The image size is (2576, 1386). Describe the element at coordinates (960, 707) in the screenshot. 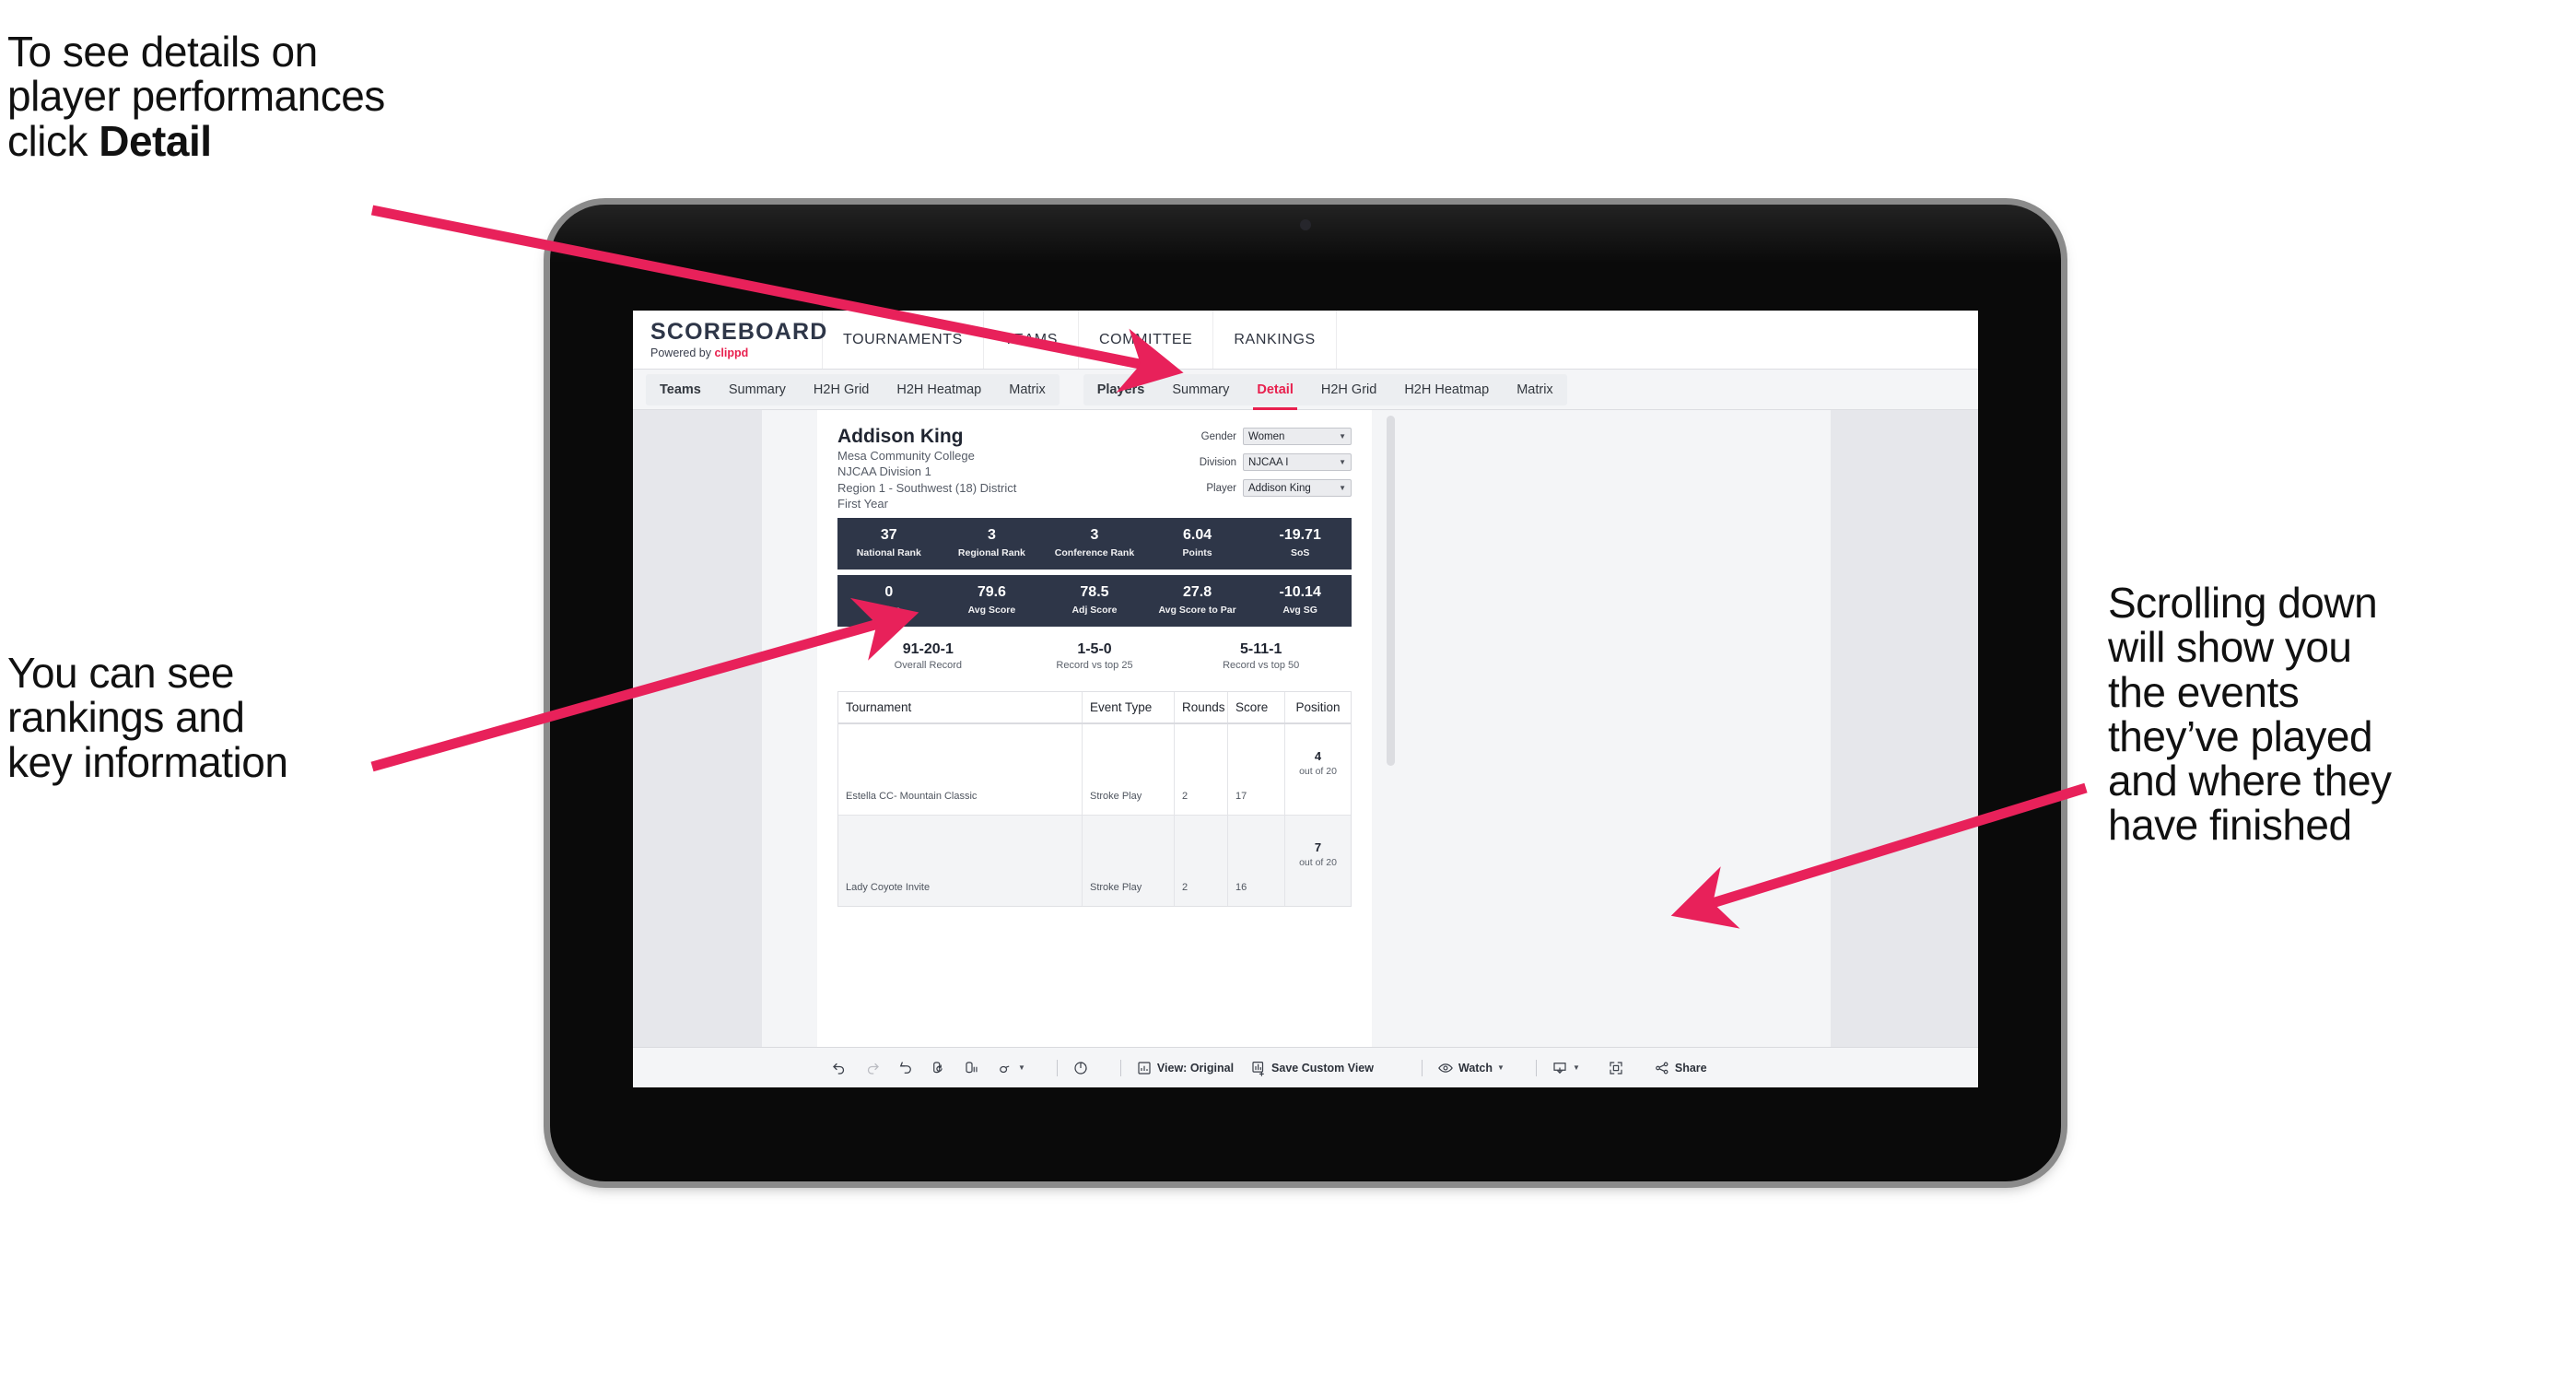

I see `column-header-tournament: Tournament` at that location.